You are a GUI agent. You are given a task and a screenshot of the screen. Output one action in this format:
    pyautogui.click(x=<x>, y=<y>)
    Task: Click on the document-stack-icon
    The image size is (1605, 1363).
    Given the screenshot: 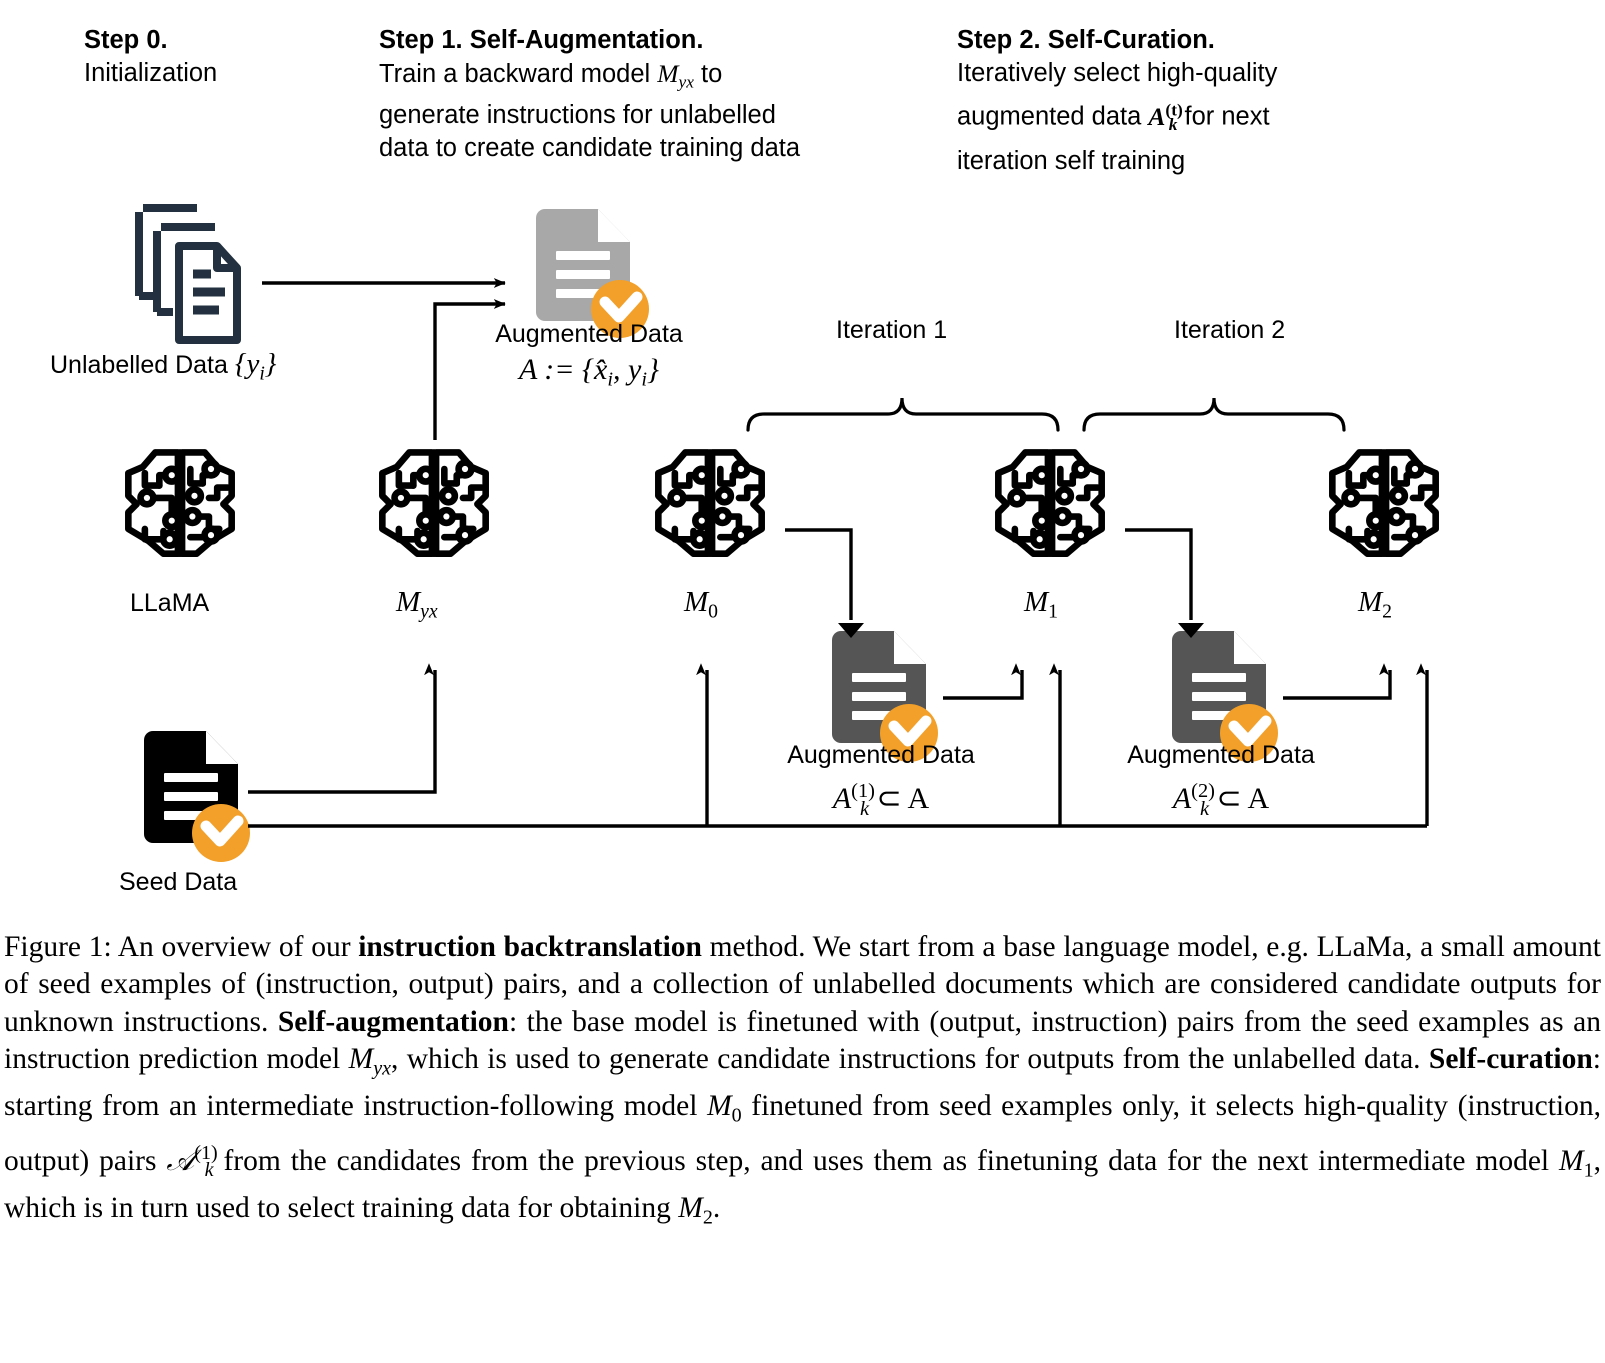 What is the action you would take?
    pyautogui.click(x=188, y=274)
    